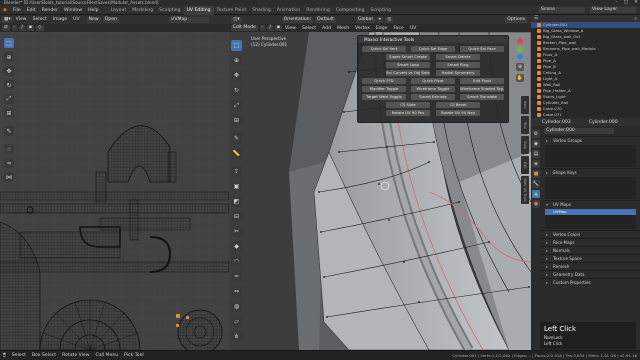  I want to click on snap-icon: ⌖, so click(380, 19).